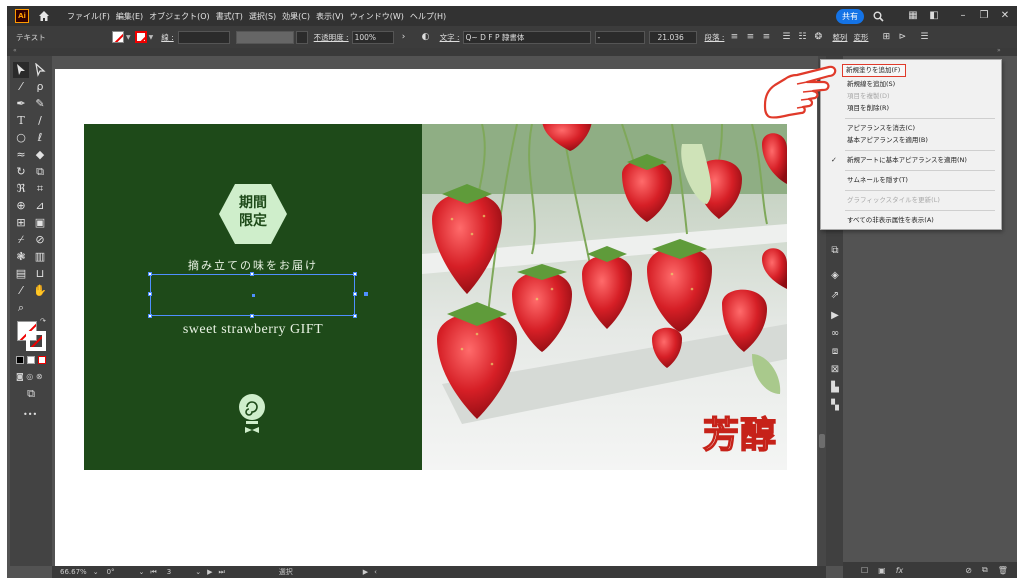  What do you see at coordinates (985, 570) in the screenshot?
I see `duplicate-item-icon: ⧉` at bounding box center [985, 570].